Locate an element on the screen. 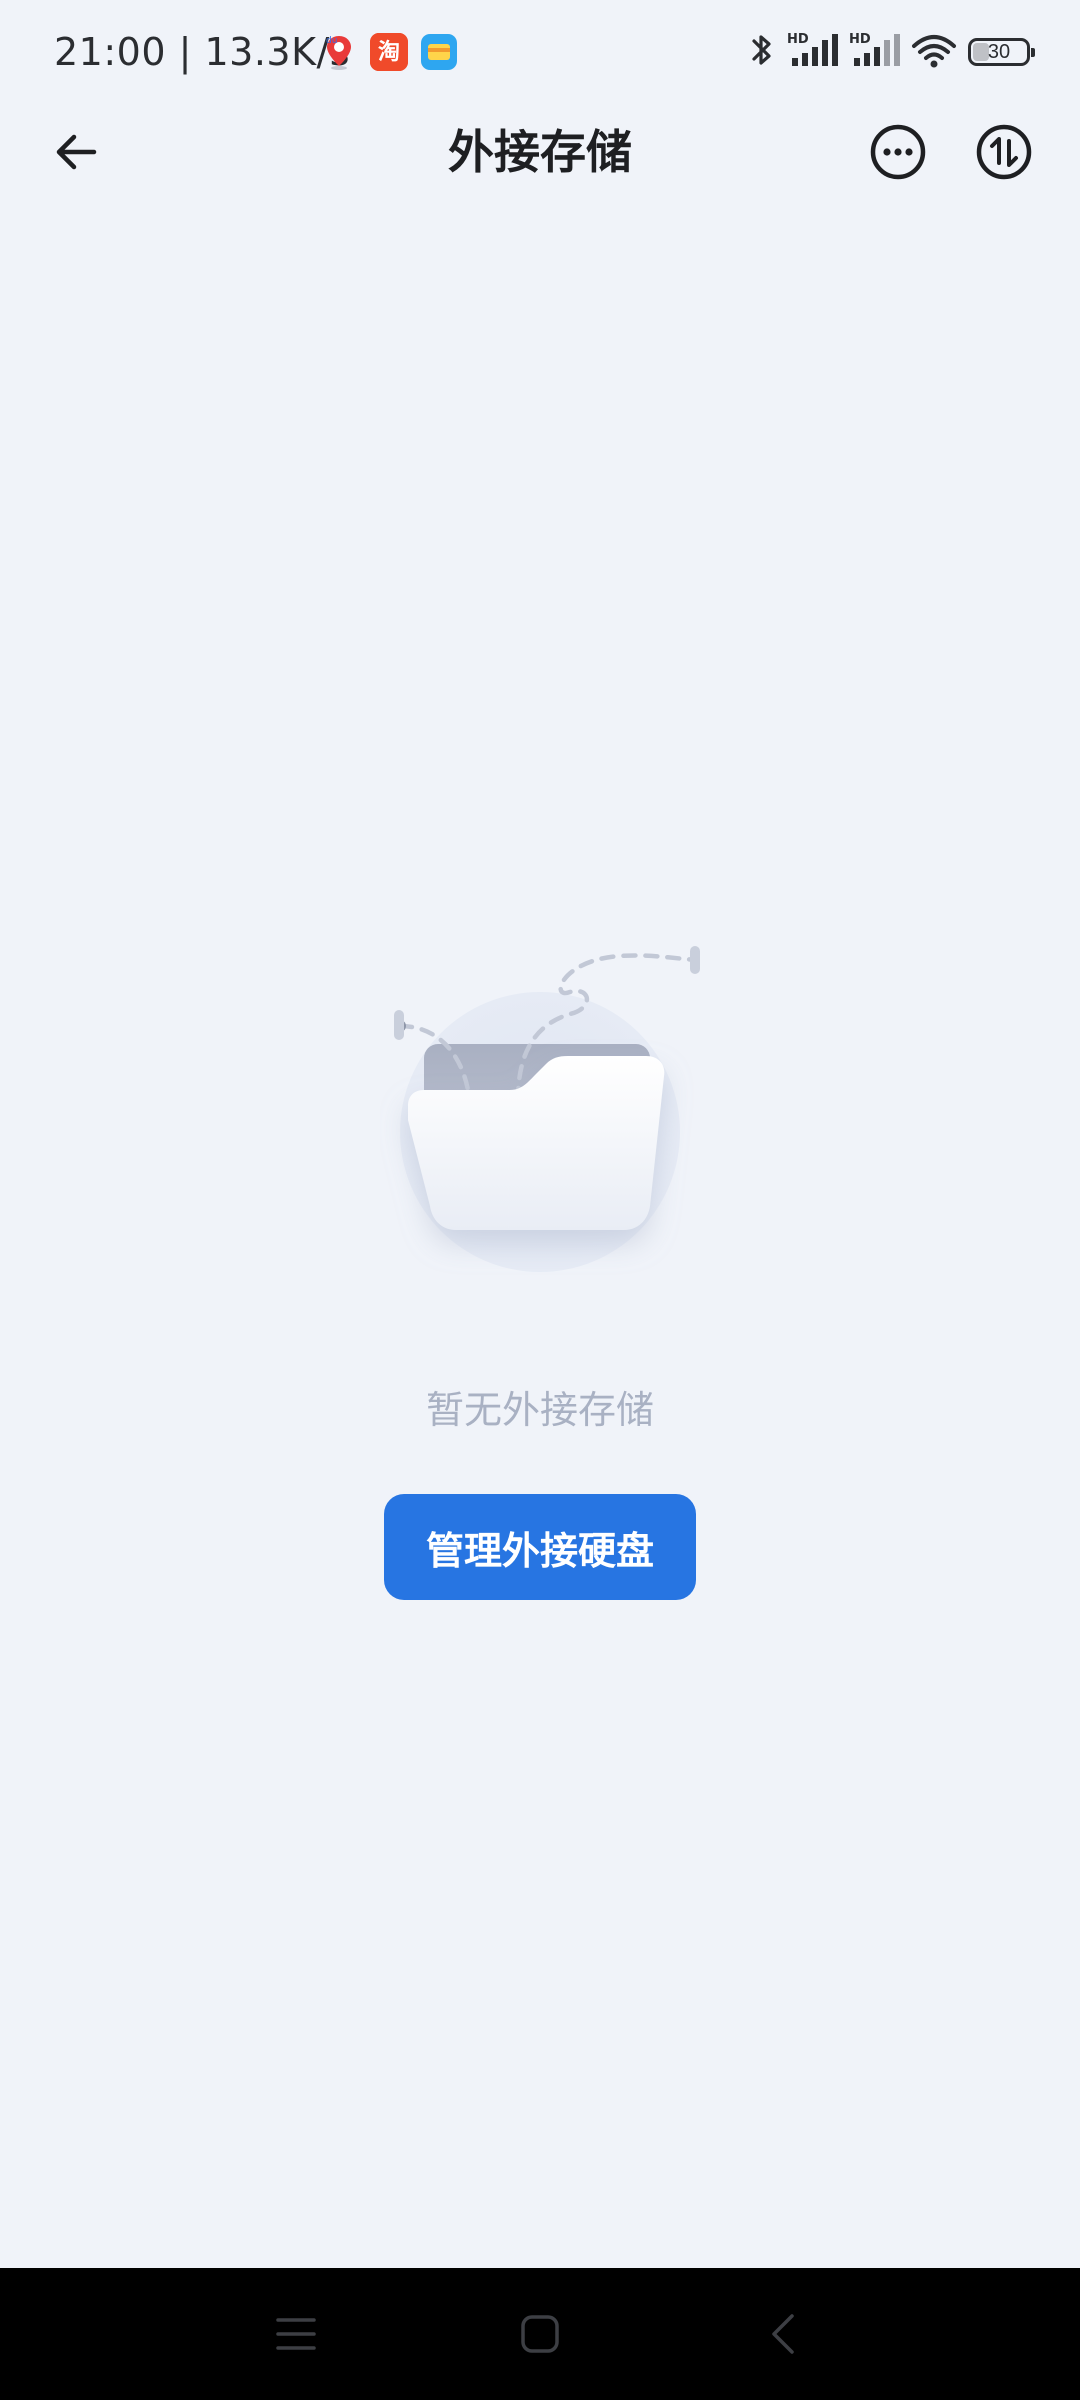 This screenshot has width=1080, height=2400. battery-icon: 30 is located at coordinates (1001, 52).